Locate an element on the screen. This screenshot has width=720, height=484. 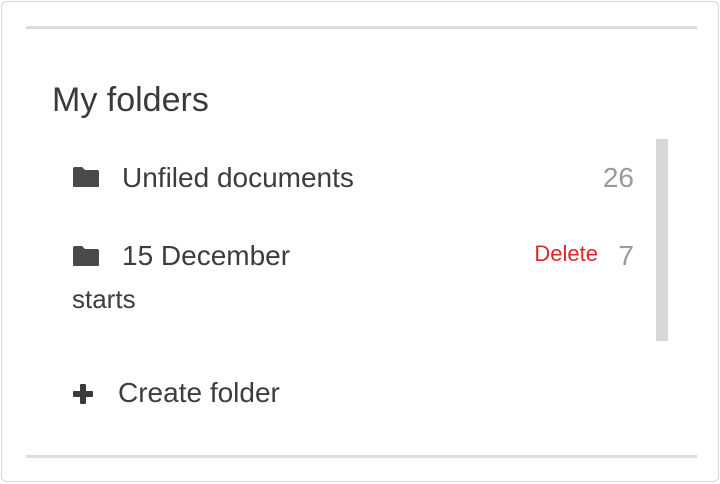
folder-name-continued: starts is located at coordinates (104, 299).